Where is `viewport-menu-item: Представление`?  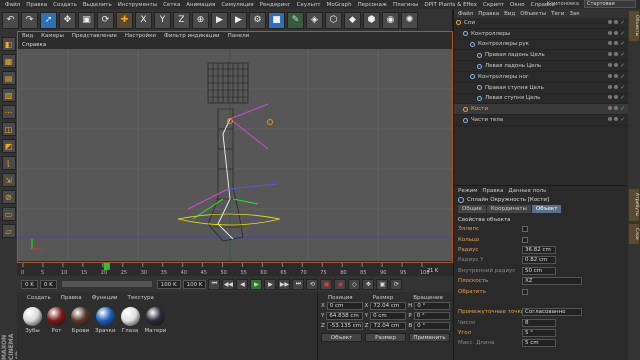
viewport-menu-item: Представление is located at coordinates (94, 36).